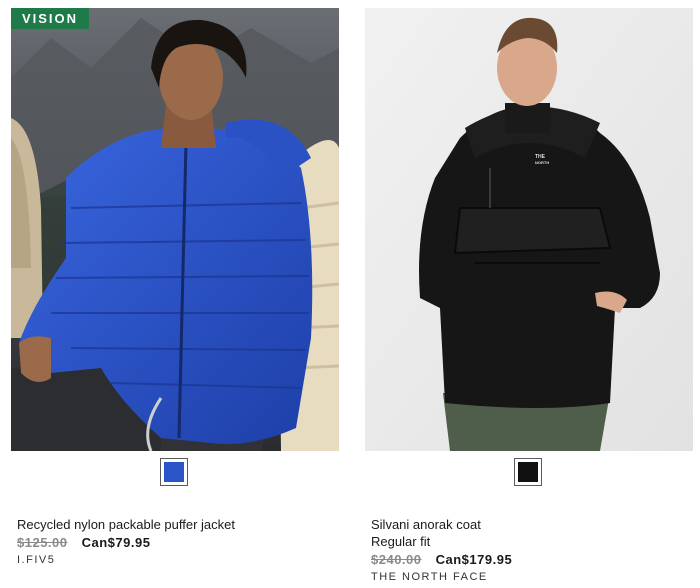  Describe the element at coordinates (396, 559) in the screenshot. I see `original-price: $240.00` at that location.